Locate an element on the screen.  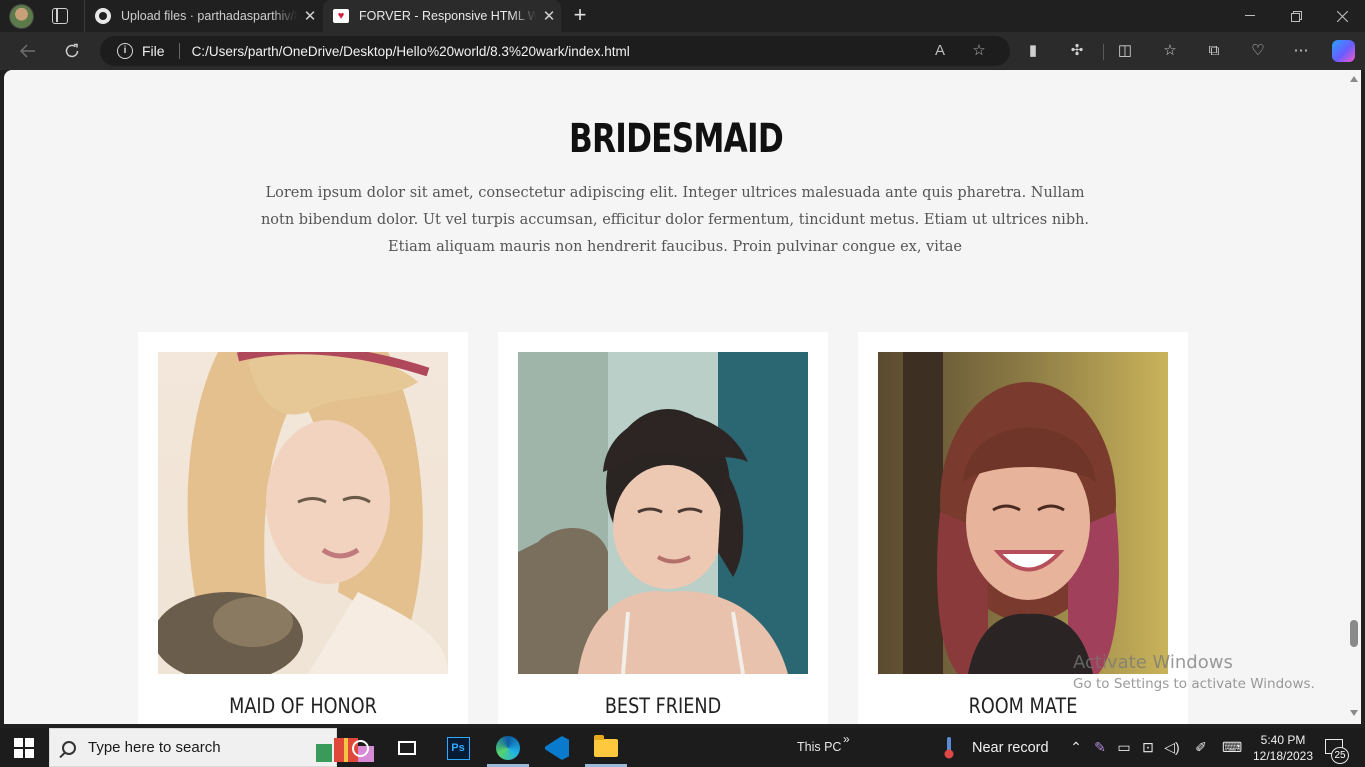
minimize-icon is located at coordinates (1250, 15).